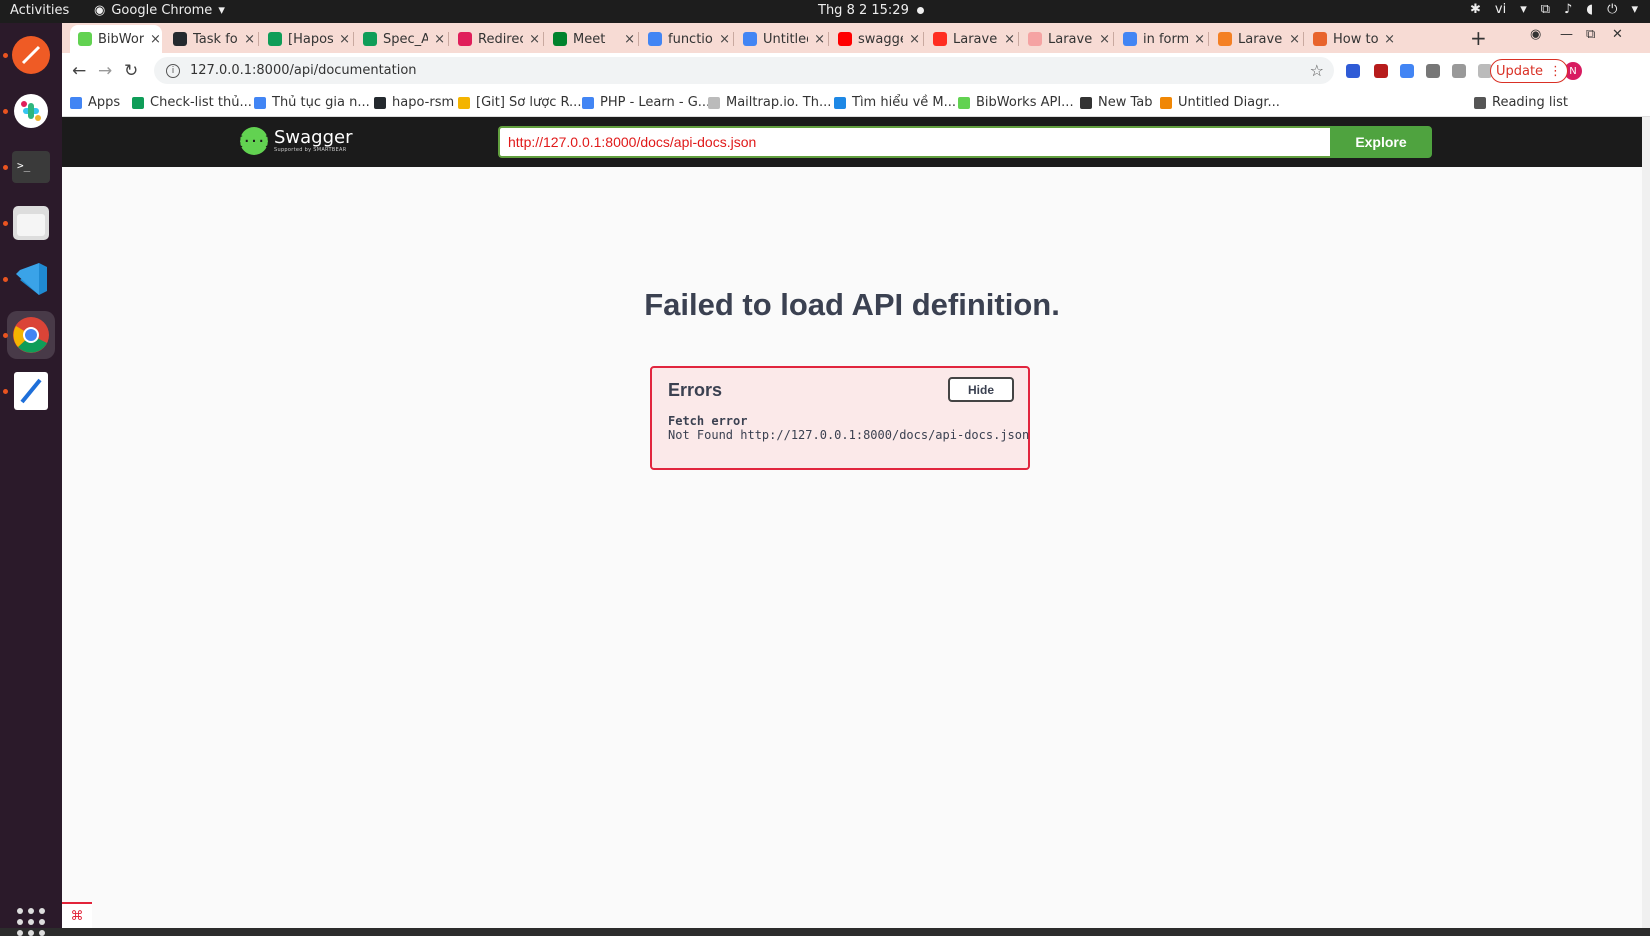 The height and width of the screenshot is (936, 1650). What do you see at coordinates (1208, 39) in the screenshot?
I see `tab-separator` at bounding box center [1208, 39].